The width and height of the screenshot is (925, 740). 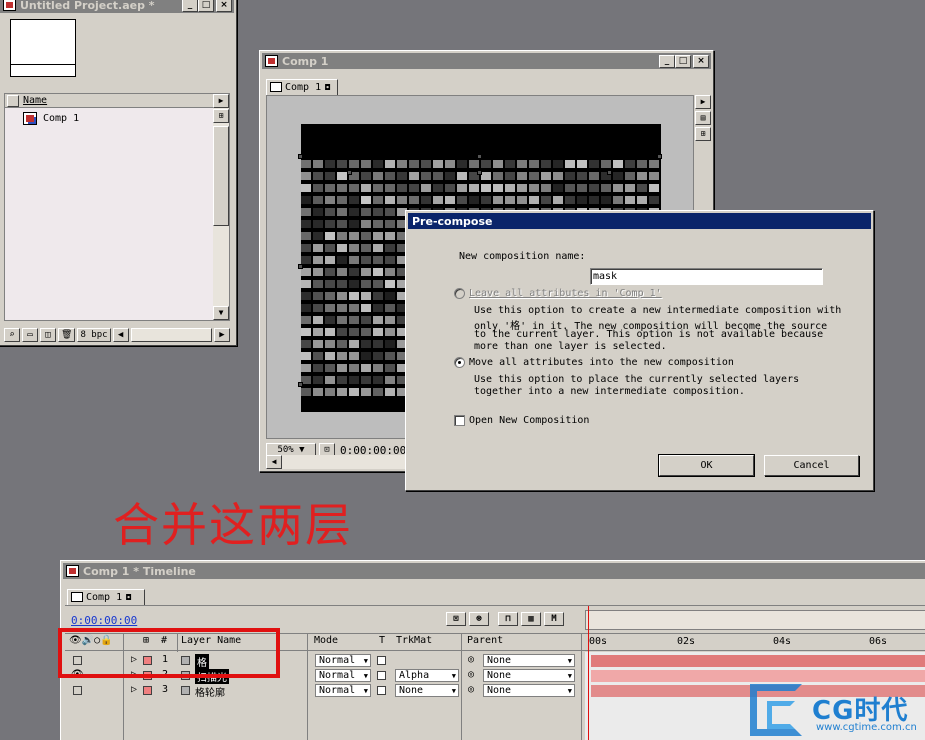 What do you see at coordinates (67, 335) in the screenshot?
I see `trash-icon: 🗑` at bounding box center [67, 335].